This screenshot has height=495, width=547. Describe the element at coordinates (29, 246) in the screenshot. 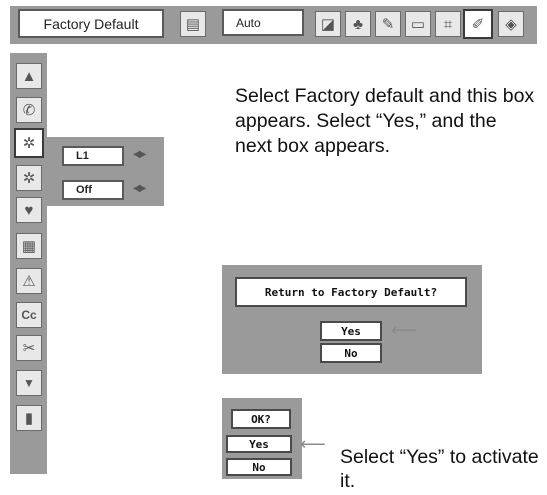

I see `filter-icon: ▦` at that location.